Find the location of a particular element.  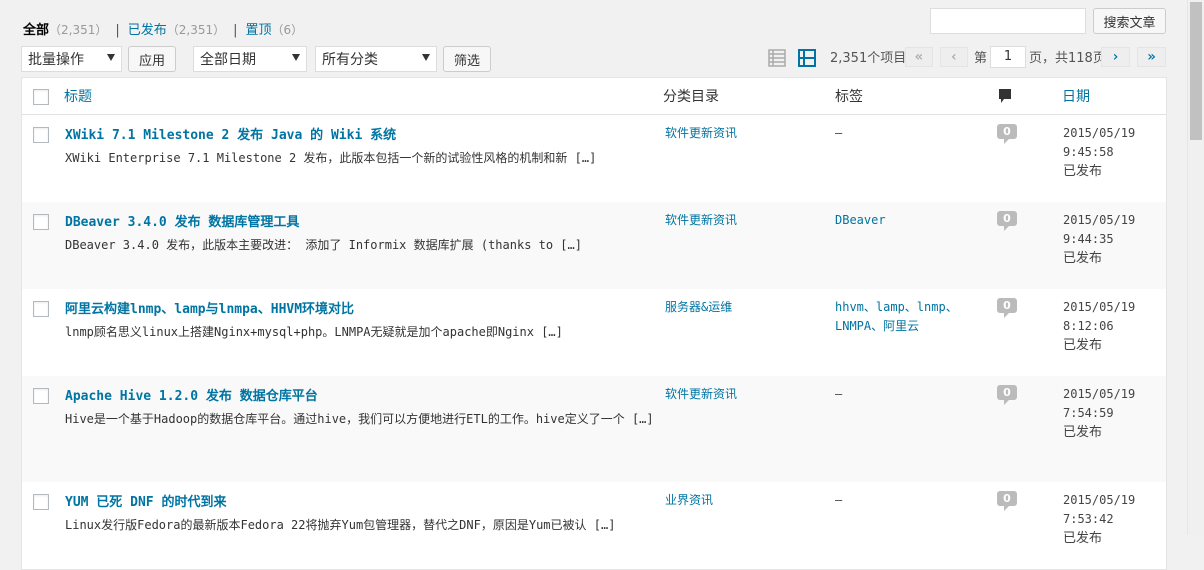

filter-all: 全部（2,351） is located at coordinates (65, 28).